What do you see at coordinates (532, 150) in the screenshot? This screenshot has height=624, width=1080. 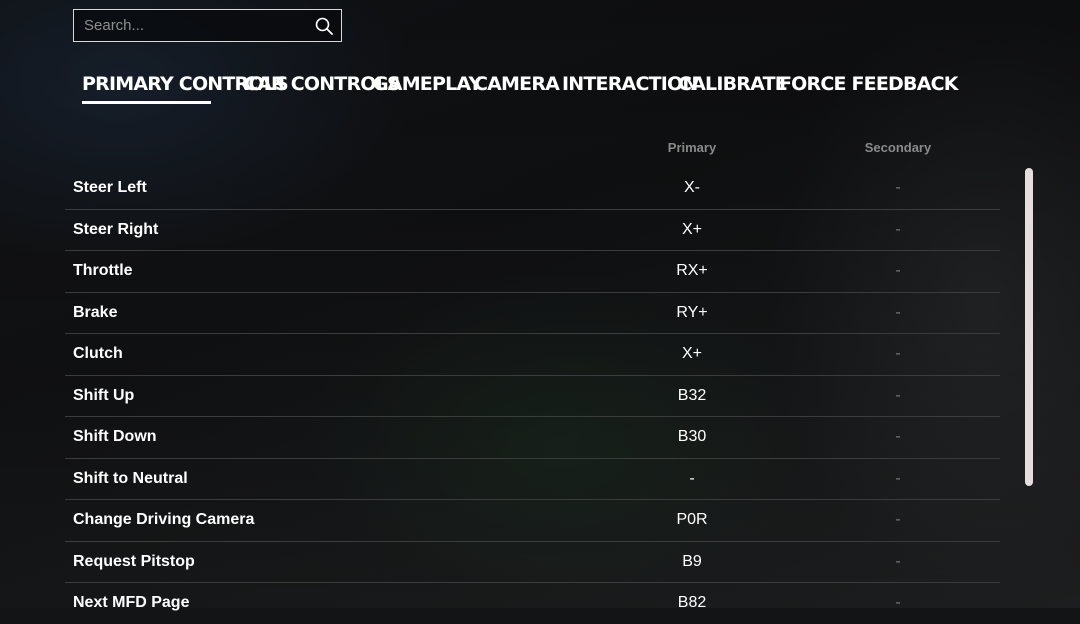 I see `table-header: Primary Secondary` at bounding box center [532, 150].